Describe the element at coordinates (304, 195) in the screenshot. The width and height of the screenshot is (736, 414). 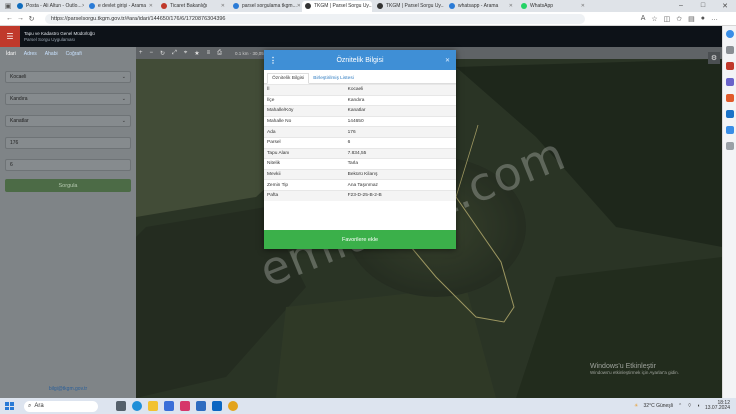
I see `attribute-key: Pafta` at that location.